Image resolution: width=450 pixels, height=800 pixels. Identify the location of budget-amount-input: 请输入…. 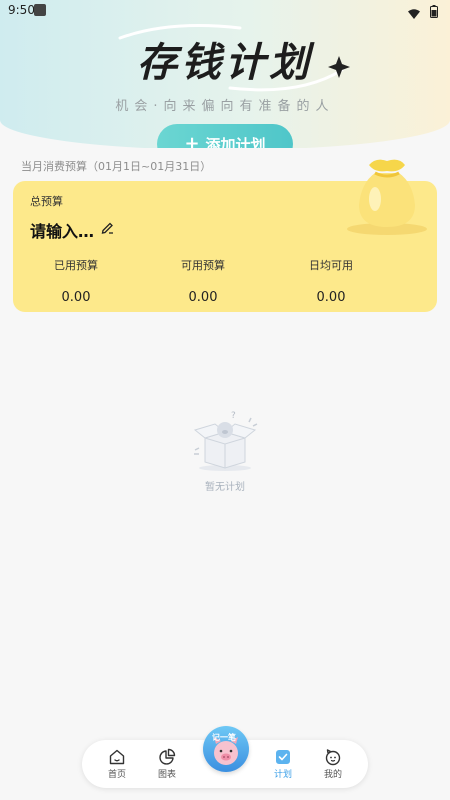
(62, 230).